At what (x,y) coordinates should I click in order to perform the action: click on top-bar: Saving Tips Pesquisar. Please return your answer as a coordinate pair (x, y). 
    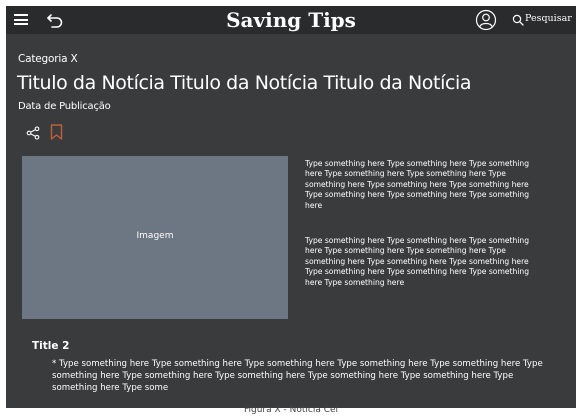
    Looking at the image, I should click on (291, 20).